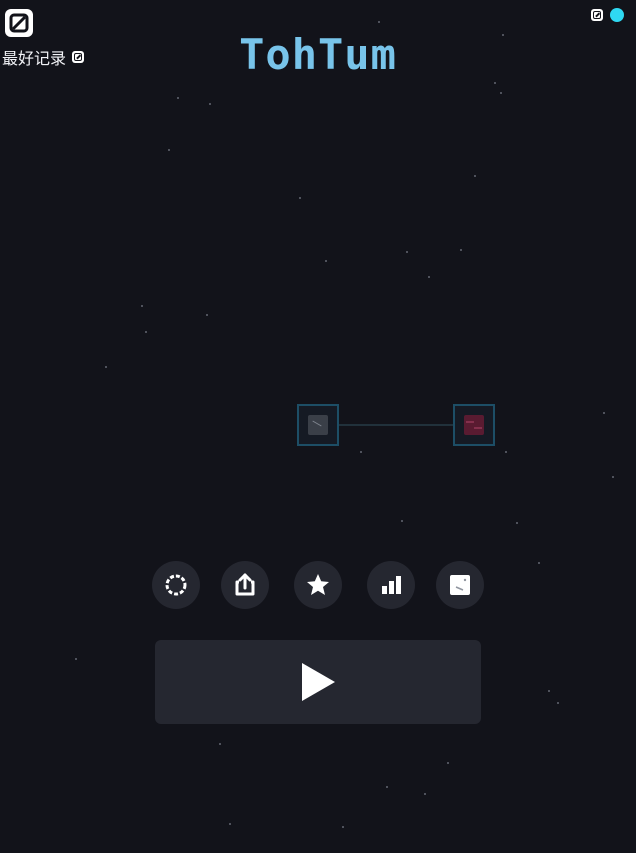  I want to click on share-button, so click(245, 585).